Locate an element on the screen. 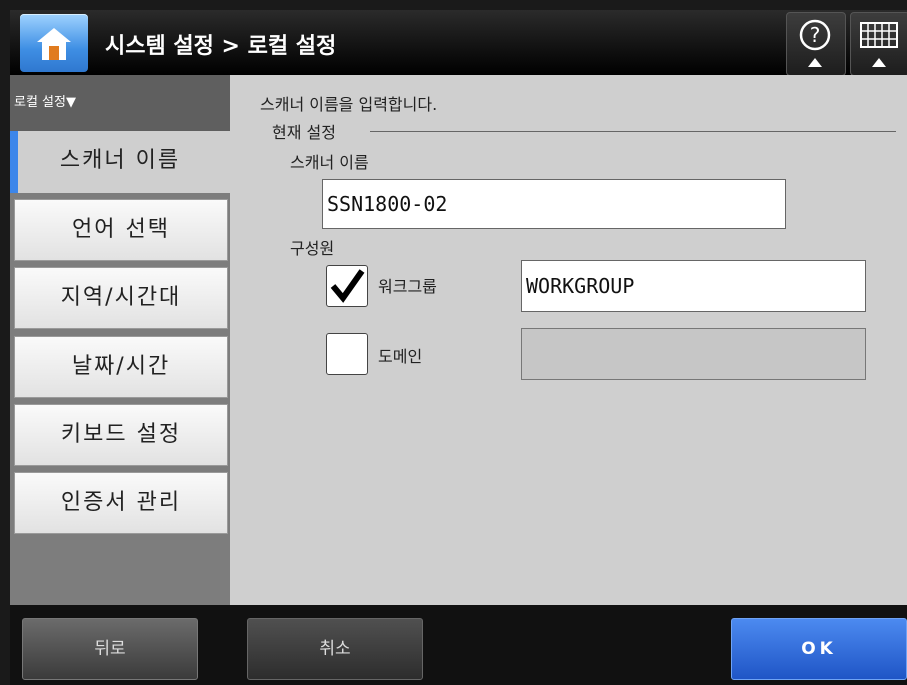 This screenshot has height=685, width=907. keyboard-icon is located at coordinates (879, 44).